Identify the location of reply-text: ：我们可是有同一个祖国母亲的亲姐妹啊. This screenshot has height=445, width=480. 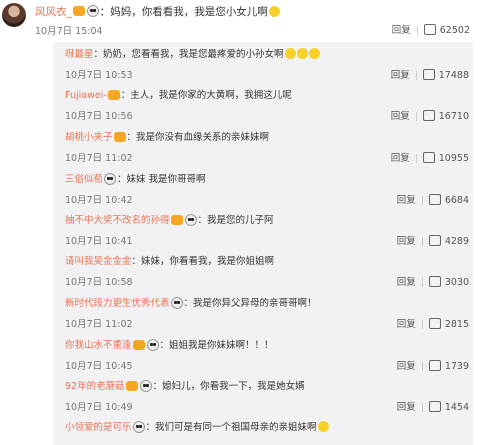
(231, 427).